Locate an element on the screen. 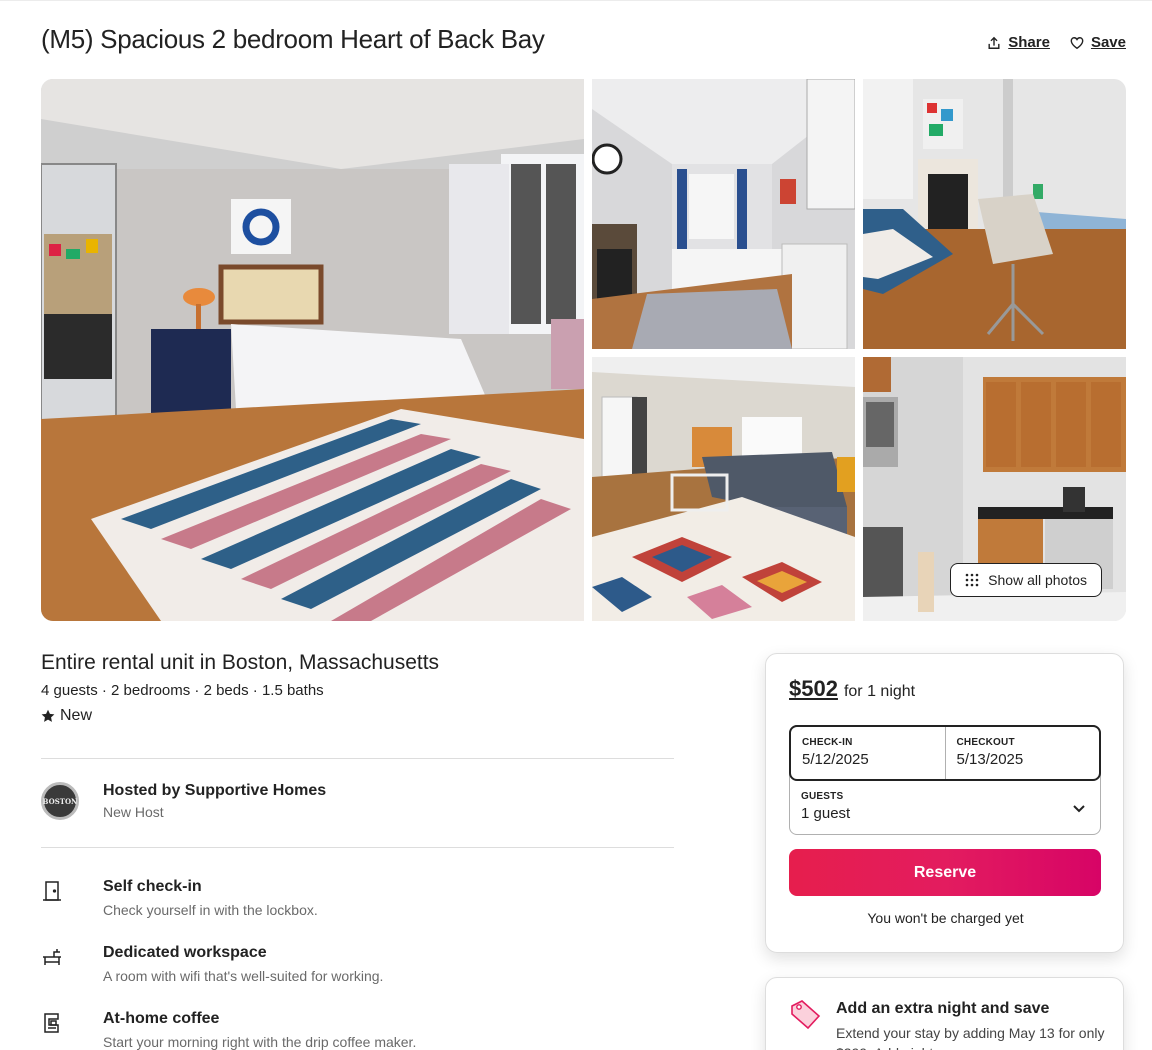  host-avatar: BOSTON is located at coordinates (60, 801).